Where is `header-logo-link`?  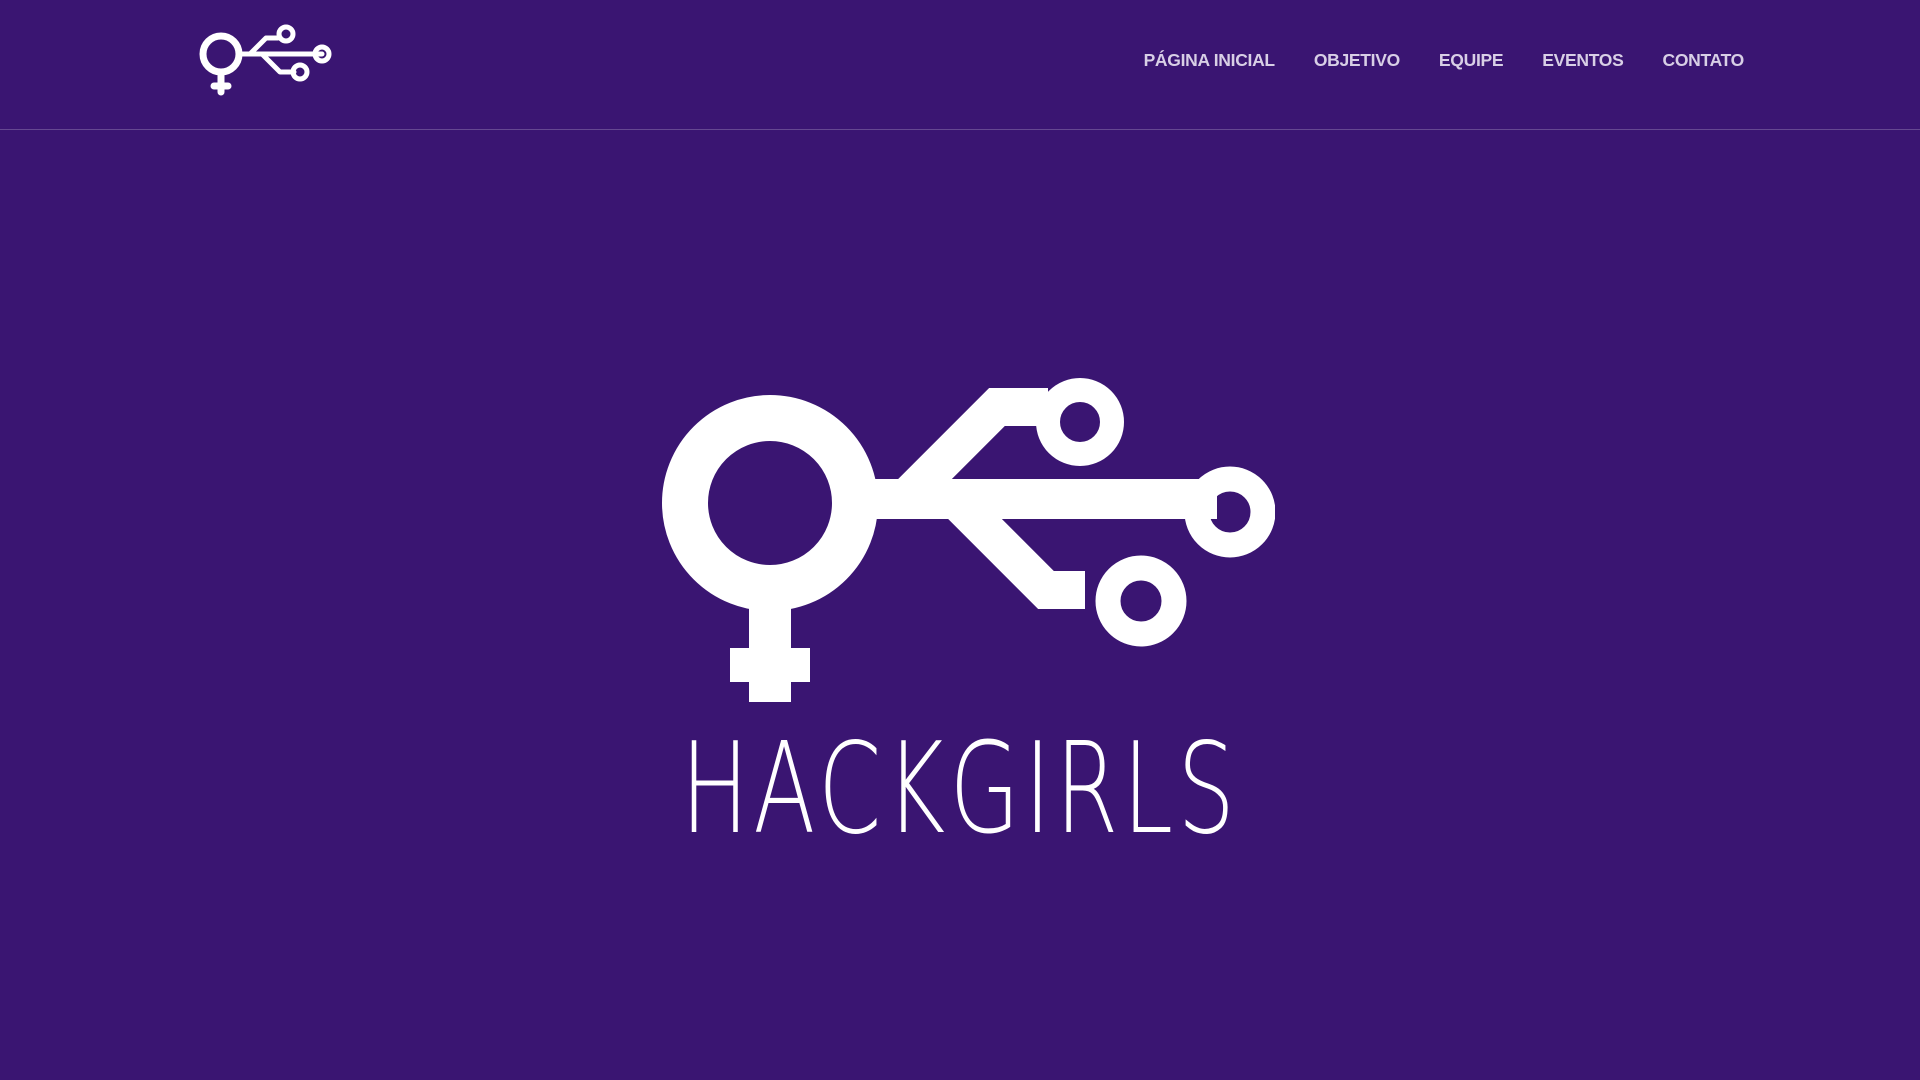 header-logo-link is located at coordinates (266, 62).